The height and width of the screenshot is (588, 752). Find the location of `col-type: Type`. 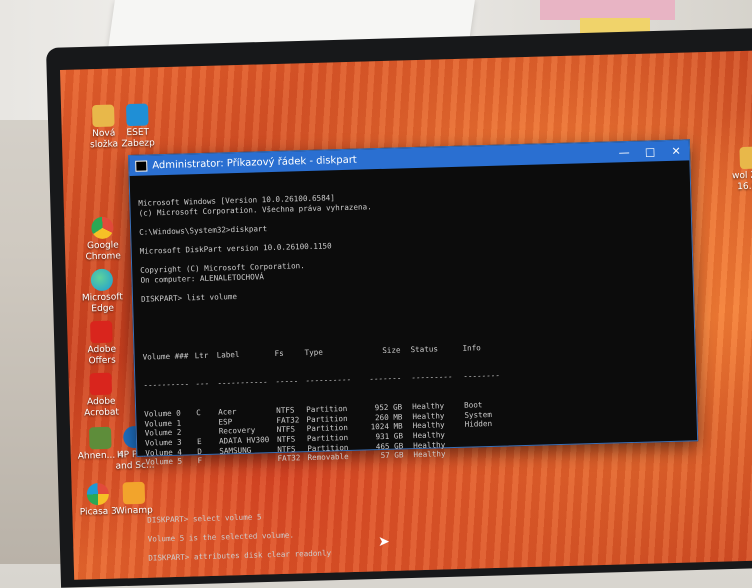

col-type: Type is located at coordinates (313, 352).